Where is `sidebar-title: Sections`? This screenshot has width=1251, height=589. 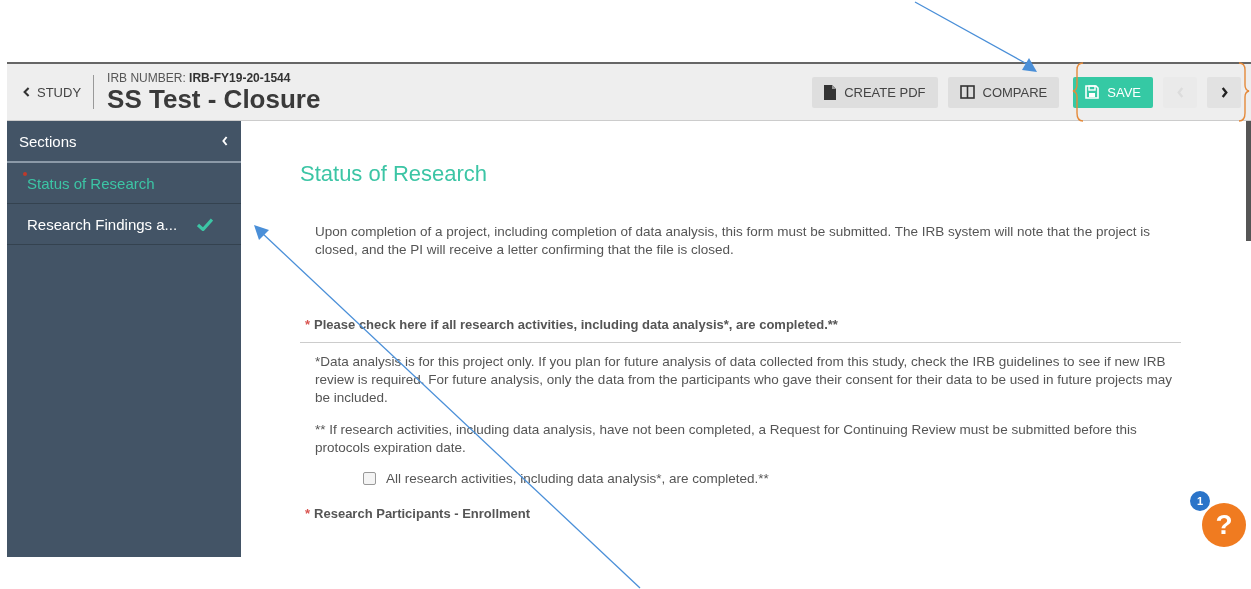
sidebar-title: Sections is located at coordinates (48, 141).